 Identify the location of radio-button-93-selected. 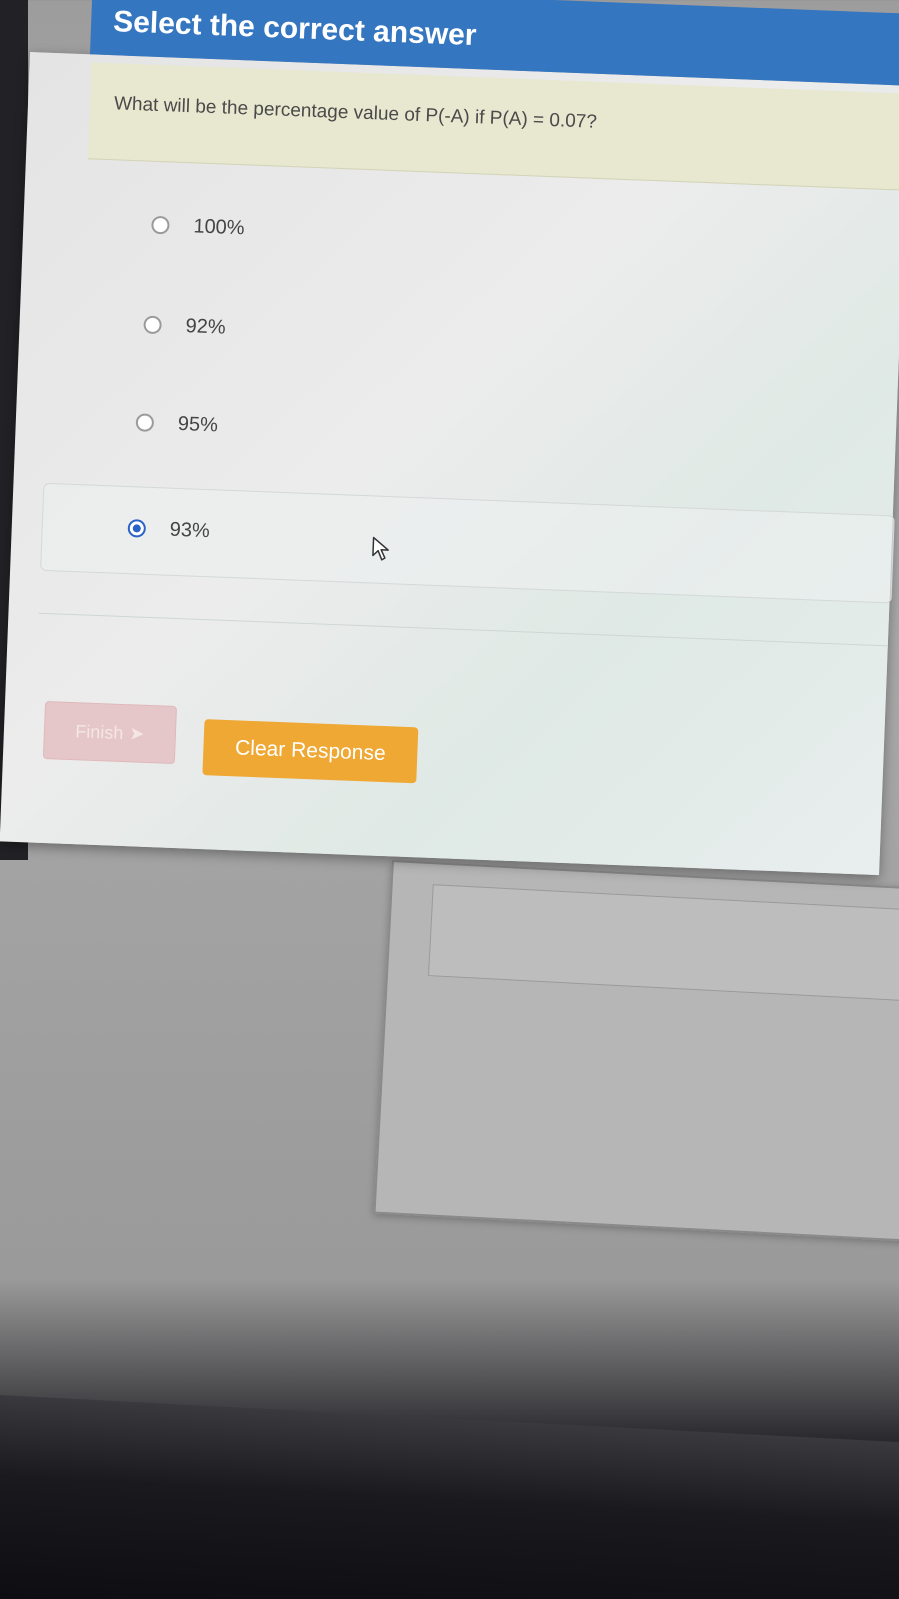
(137, 528).